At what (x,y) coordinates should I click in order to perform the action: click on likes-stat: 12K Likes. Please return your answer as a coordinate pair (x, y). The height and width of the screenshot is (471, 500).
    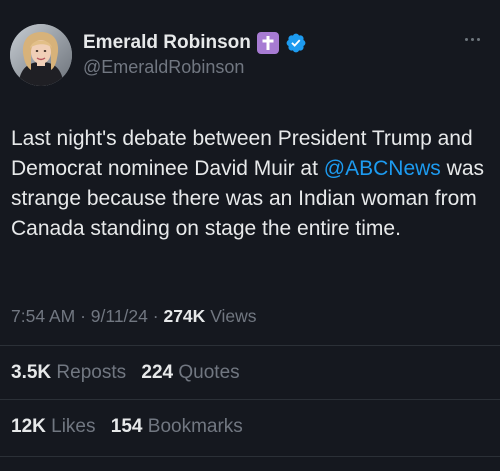
    Looking at the image, I should click on (53, 427).